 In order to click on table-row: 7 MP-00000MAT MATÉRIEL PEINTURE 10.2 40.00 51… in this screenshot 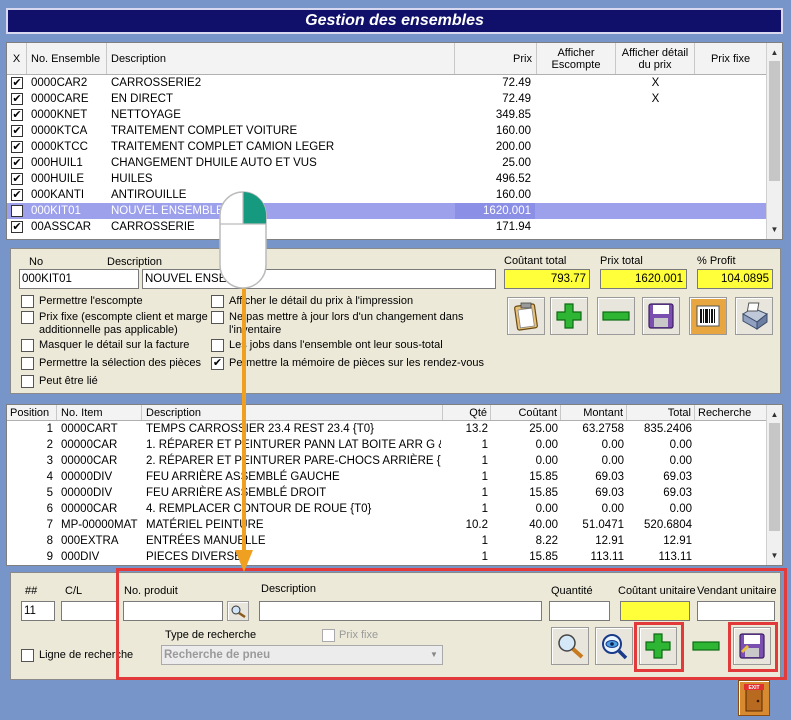, I will do `click(387, 525)`.